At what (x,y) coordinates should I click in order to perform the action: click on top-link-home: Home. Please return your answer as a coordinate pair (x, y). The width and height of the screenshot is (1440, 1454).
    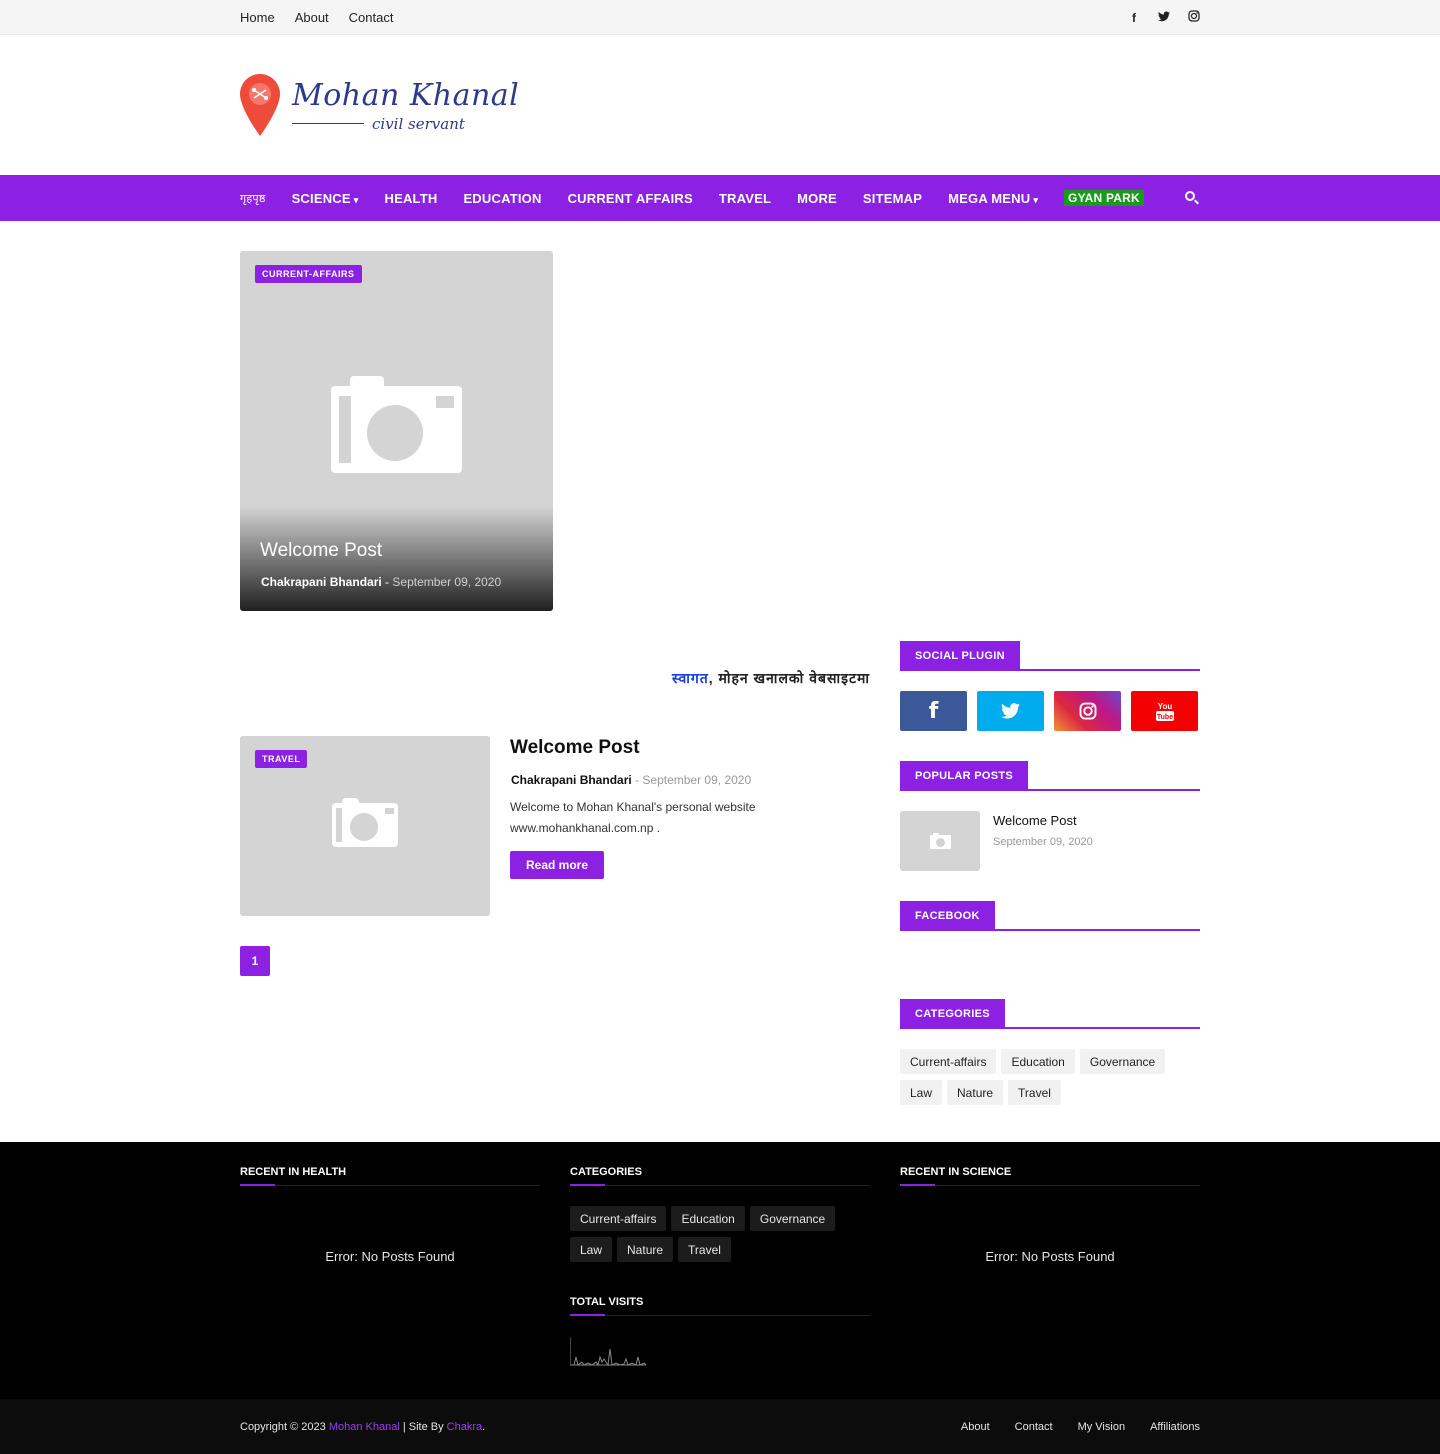
    Looking at the image, I should click on (257, 17).